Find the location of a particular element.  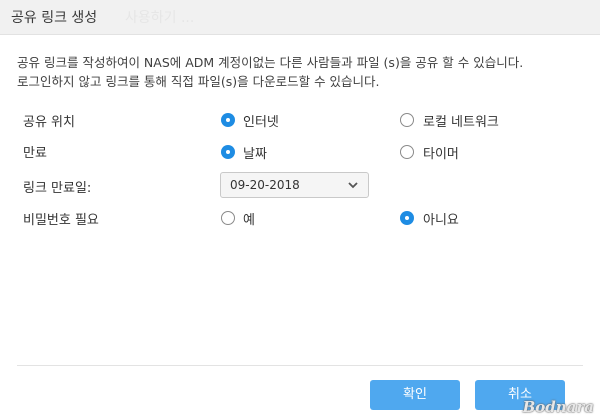

radio-timer-label: 타이머 is located at coordinates (441, 152).